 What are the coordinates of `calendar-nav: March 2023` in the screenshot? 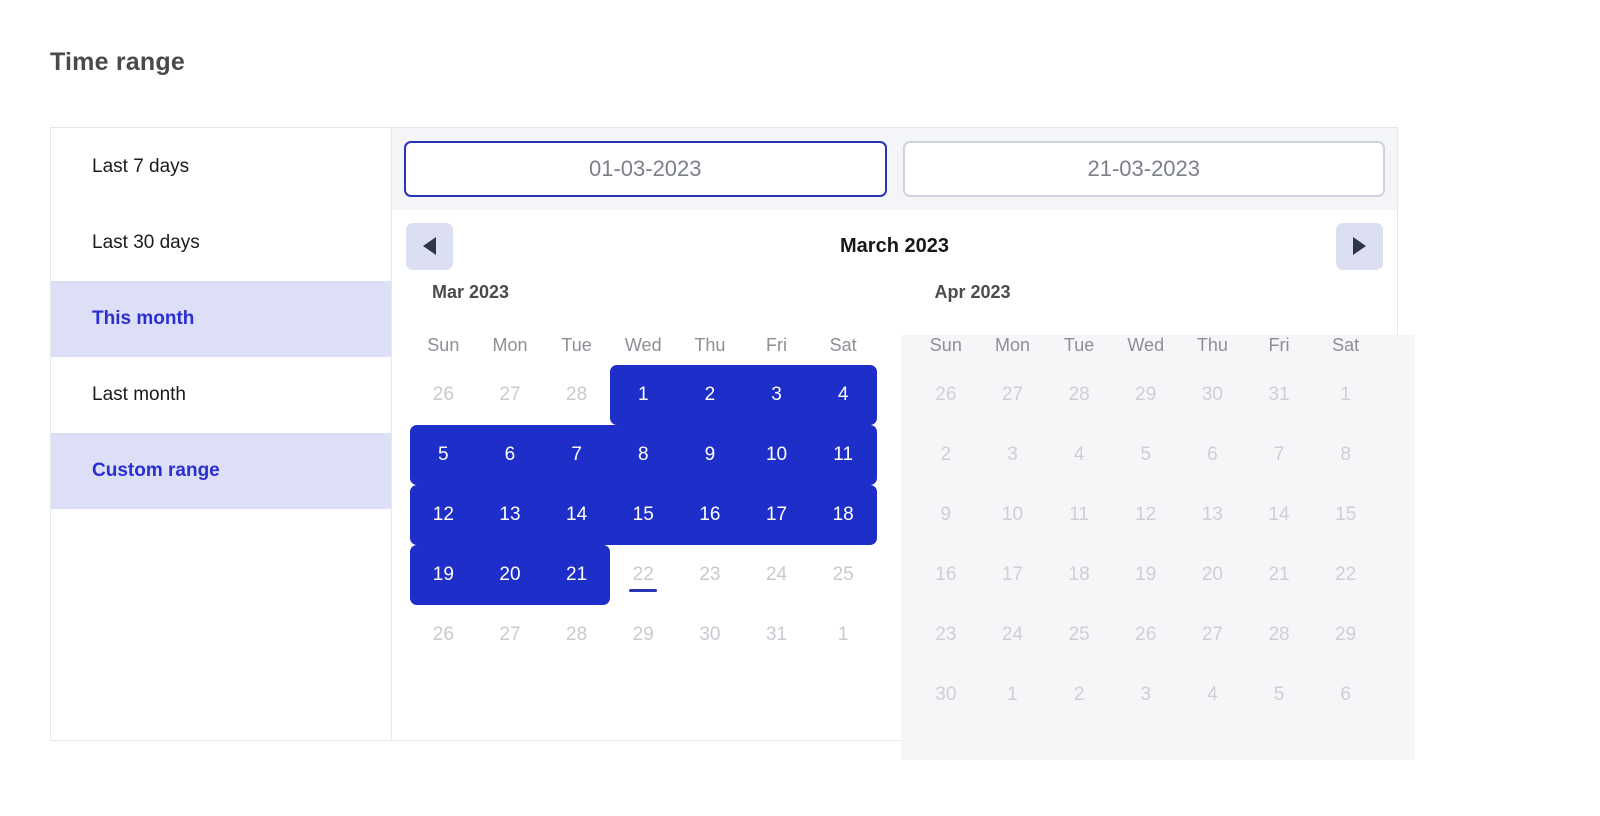 It's located at (894, 246).